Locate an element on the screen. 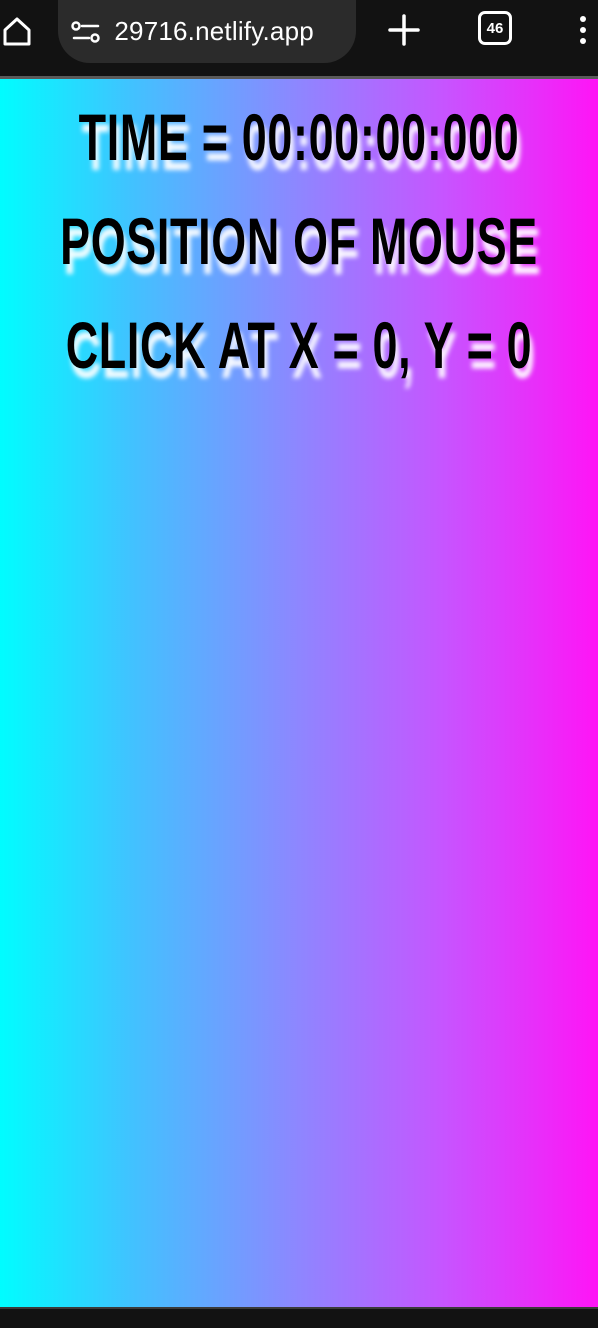 The height and width of the screenshot is (1328, 598). more-menu-button is located at coordinates (583, 30).